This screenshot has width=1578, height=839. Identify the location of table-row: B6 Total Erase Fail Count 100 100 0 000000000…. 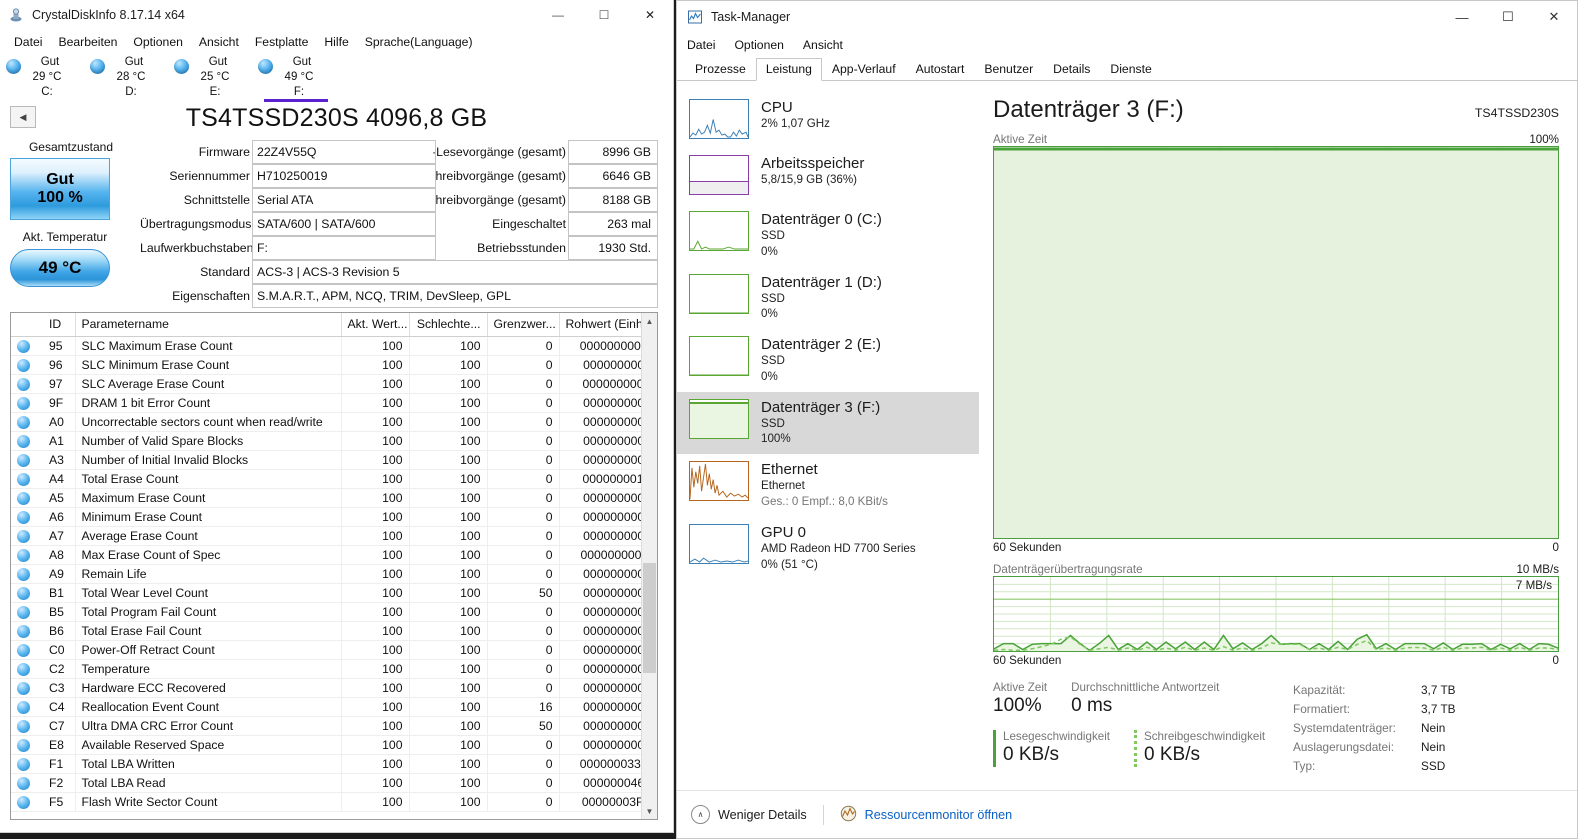
(334, 631).